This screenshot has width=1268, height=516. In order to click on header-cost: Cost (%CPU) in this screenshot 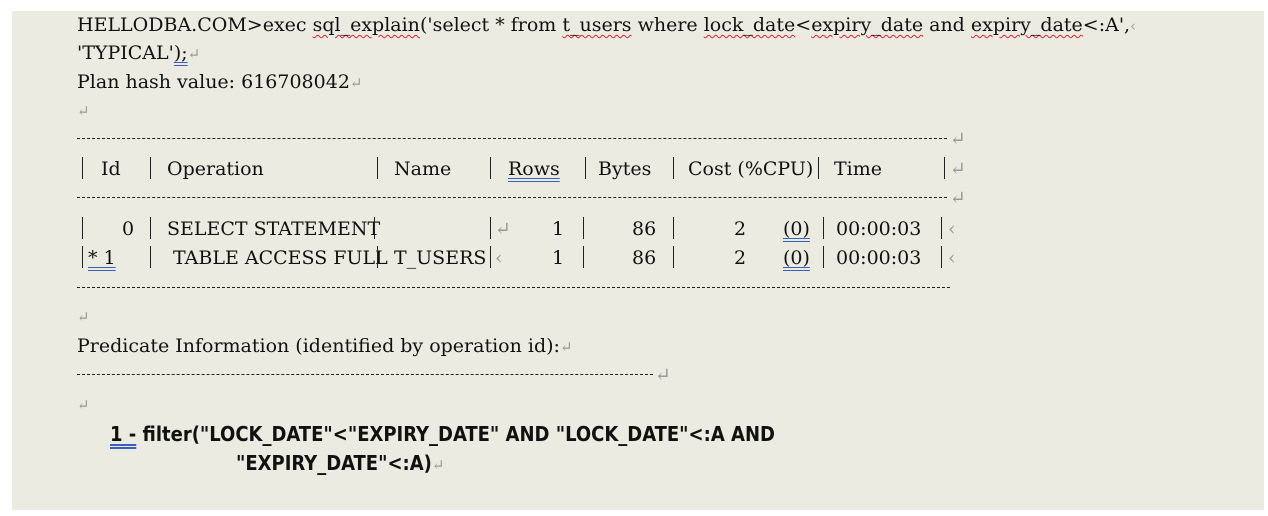, I will do `click(751, 169)`.